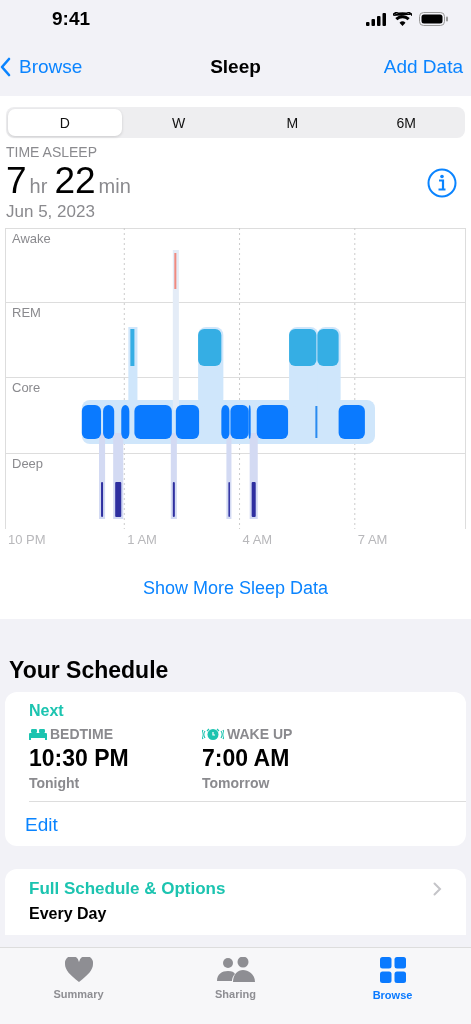 The image size is (471, 1024). What do you see at coordinates (47, 711) in the screenshot?
I see `next-label: Next` at bounding box center [47, 711].